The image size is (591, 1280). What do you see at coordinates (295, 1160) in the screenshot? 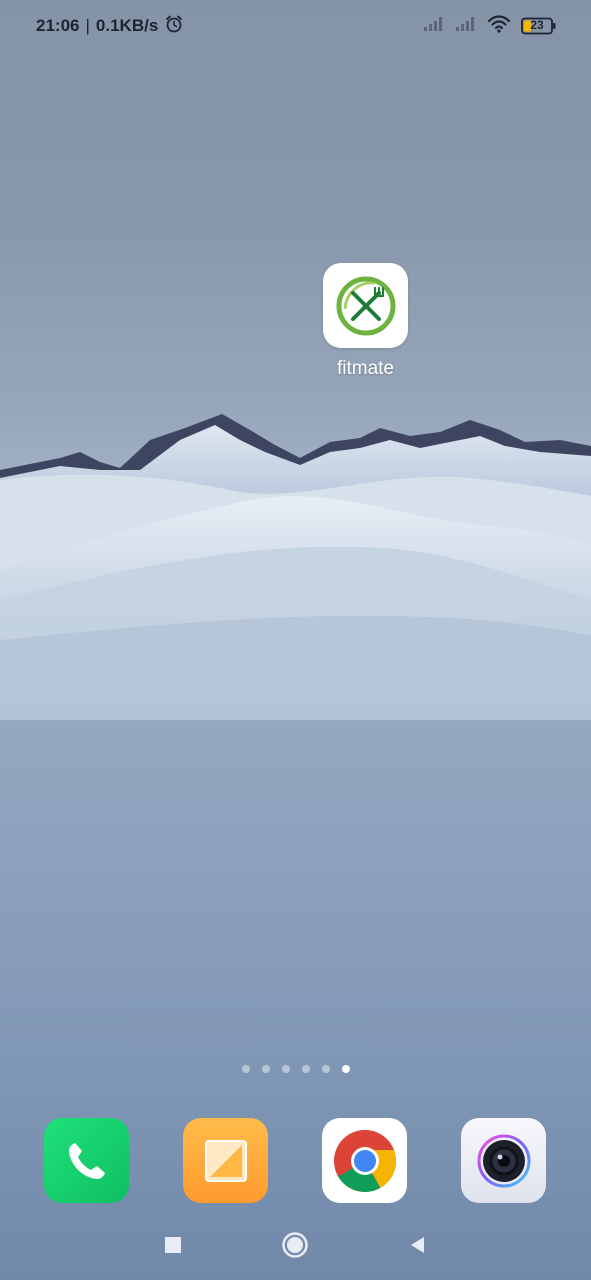
I see `dock` at bounding box center [295, 1160].